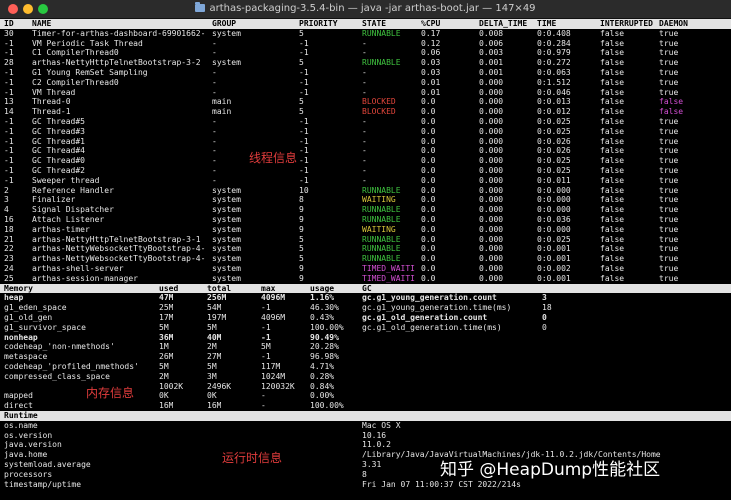  What do you see at coordinates (431, 33) in the screenshot?
I see `thread-cell: 0.17` at bounding box center [431, 33].